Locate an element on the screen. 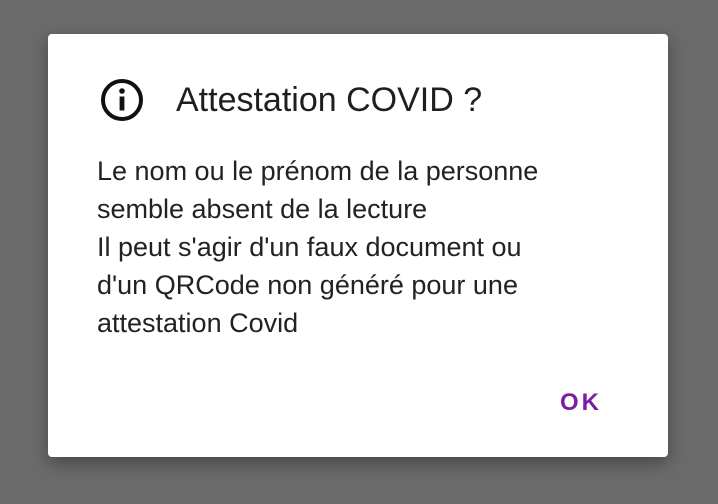 The width and height of the screenshot is (718, 504). message-line: d'un QRCode non généré pour une is located at coordinates (307, 285).